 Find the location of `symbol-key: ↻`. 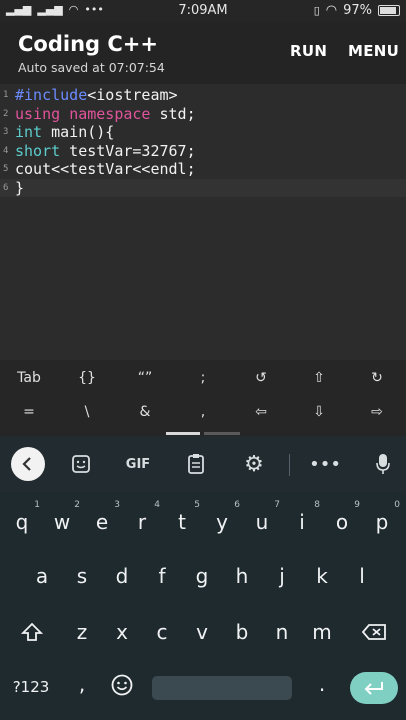

symbol-key: ↻ is located at coordinates (377, 378).